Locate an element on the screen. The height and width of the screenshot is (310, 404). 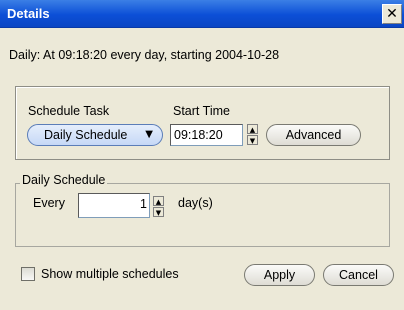
cancel-button: Cancel is located at coordinates (358, 275).